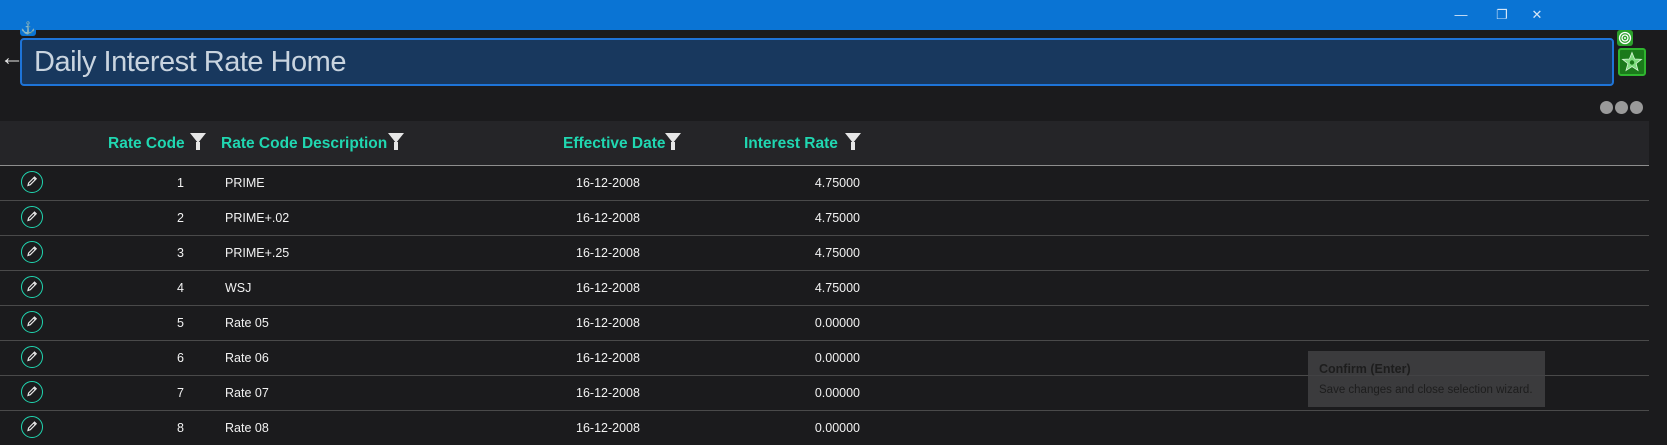 This screenshot has width=1667, height=445. Describe the element at coordinates (1502, 15) in the screenshot. I see `restore-button: ❐` at that location.